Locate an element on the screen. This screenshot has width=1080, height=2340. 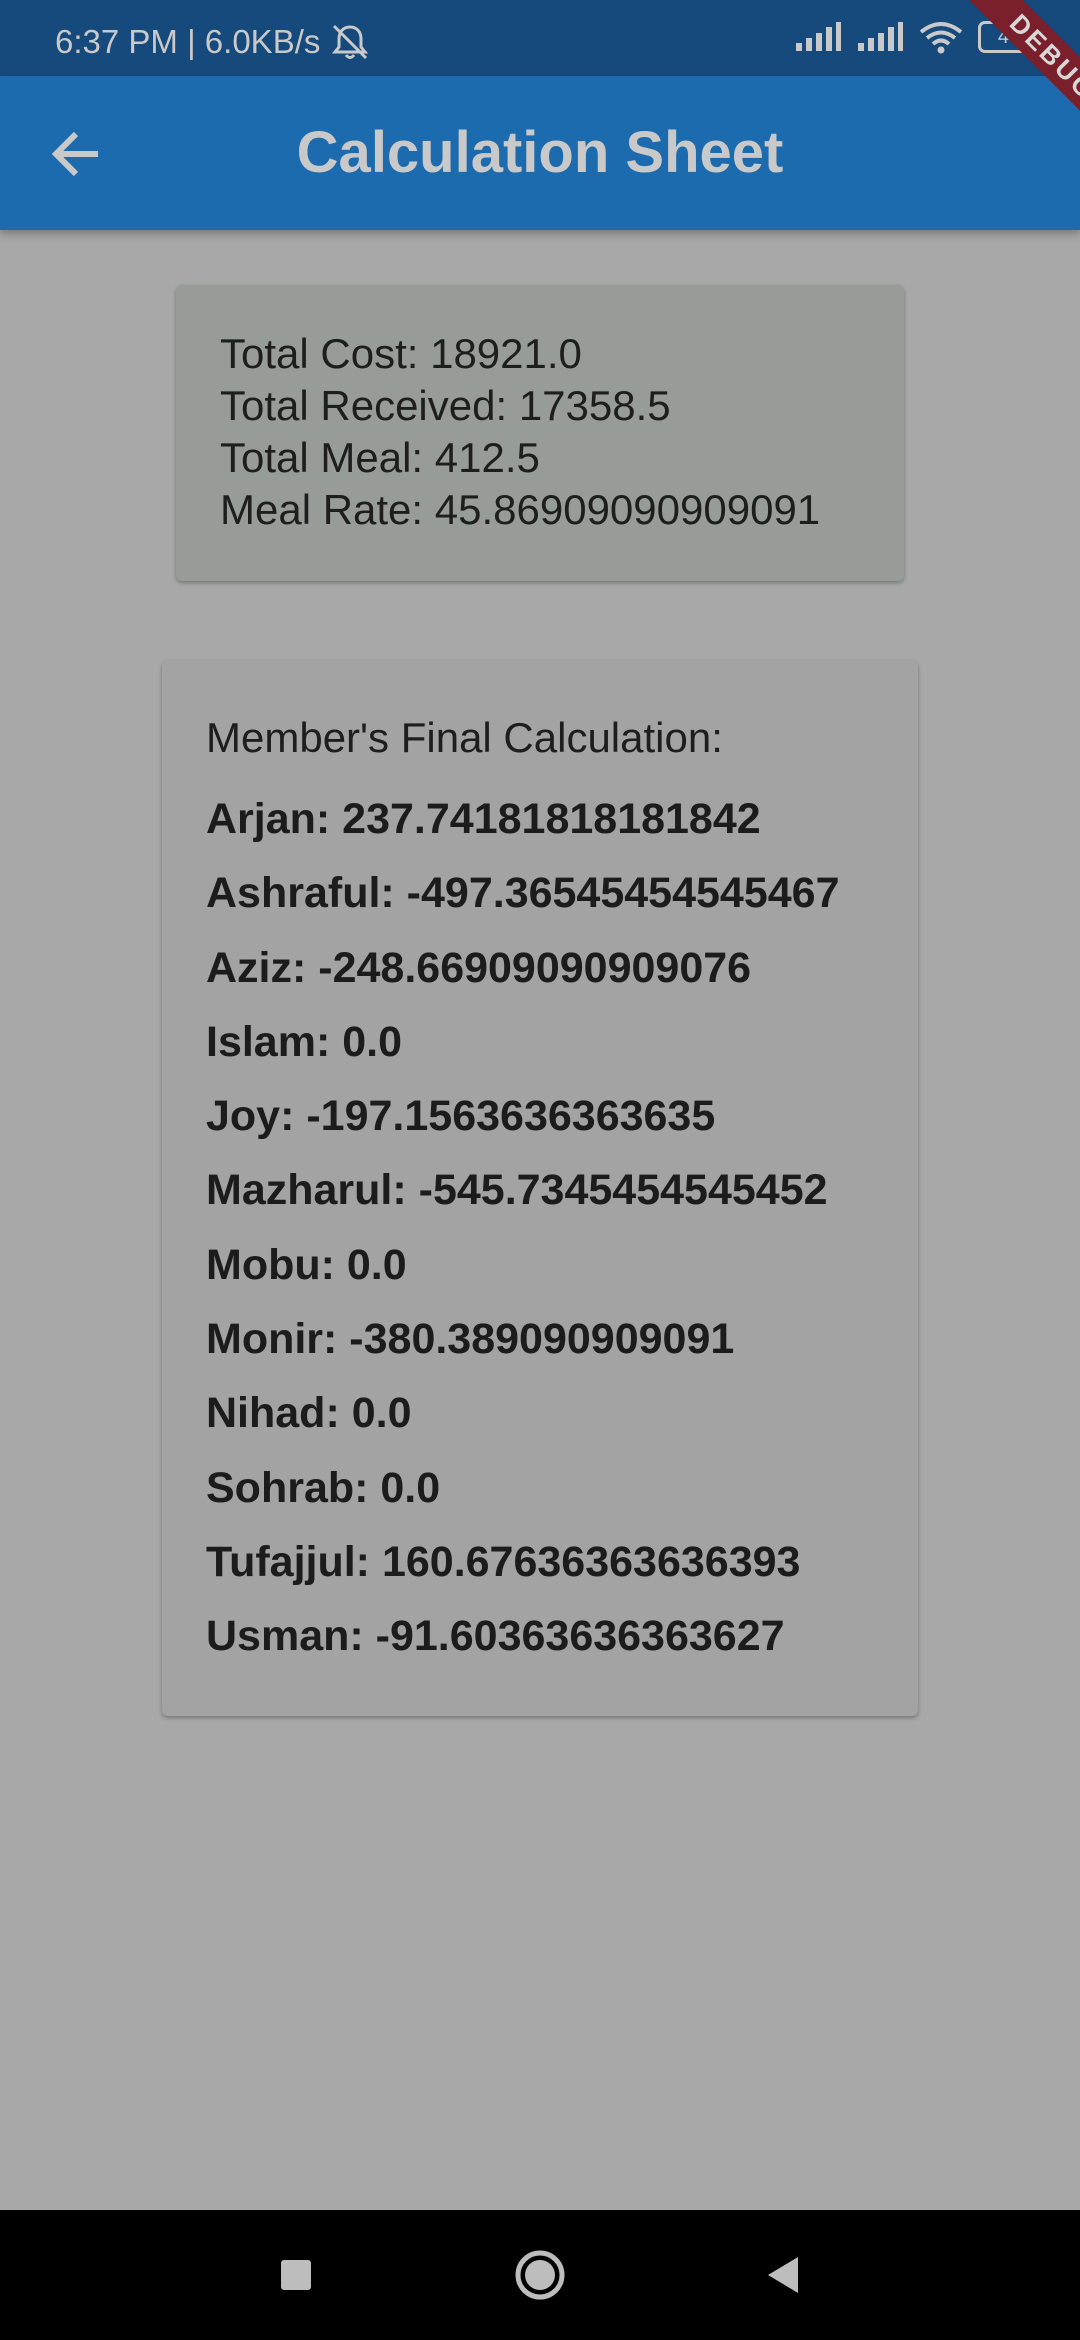
home-icon is located at coordinates (540, 2275).